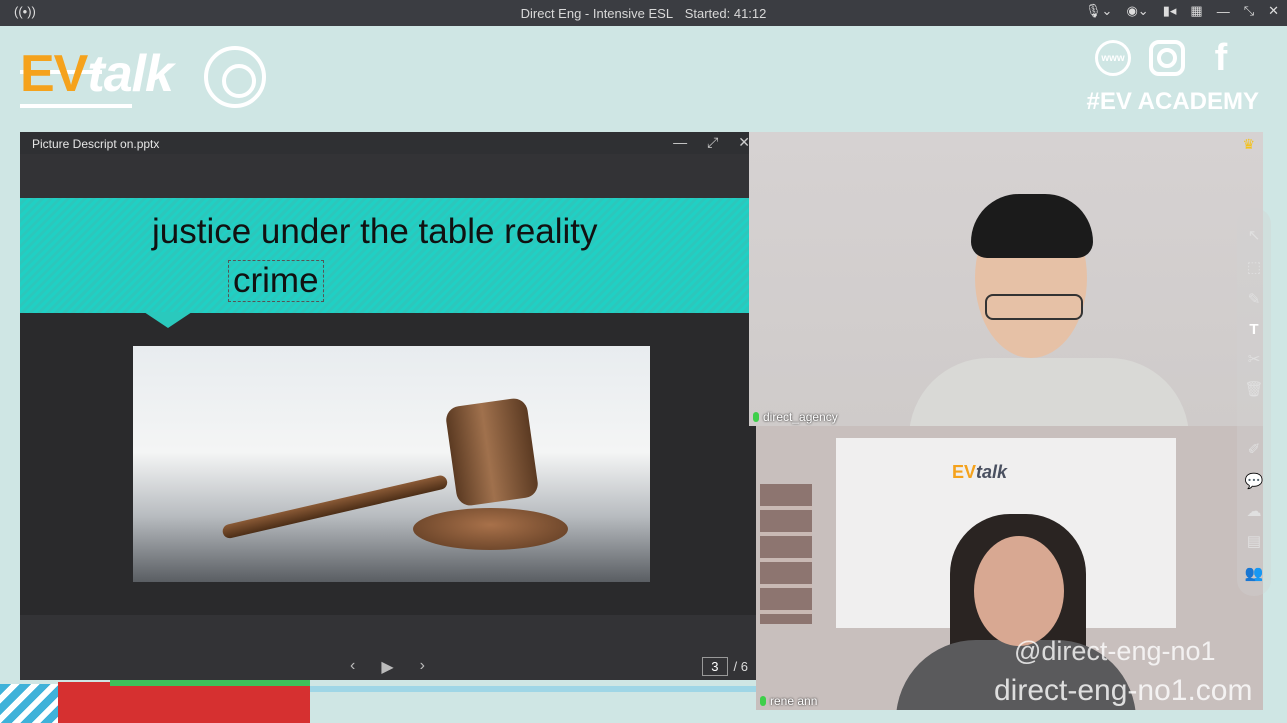 Image resolution: width=1287 pixels, height=723 pixels. What do you see at coordinates (1254, 236) in the screenshot?
I see `pointer-icon: ↖` at bounding box center [1254, 236].